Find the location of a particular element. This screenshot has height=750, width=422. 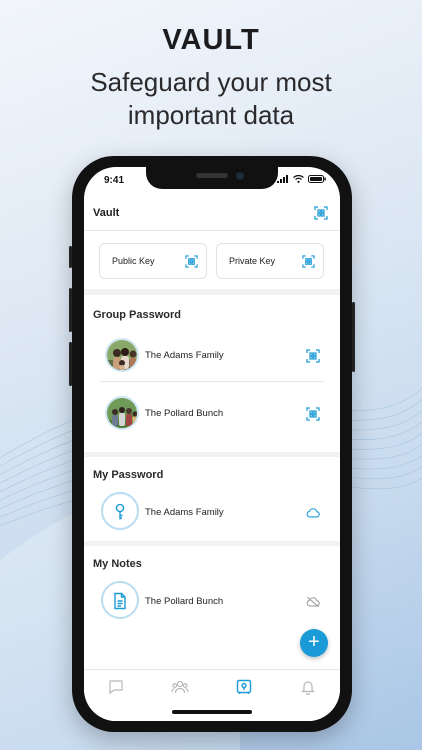

phone-notch is located at coordinates (212, 178).